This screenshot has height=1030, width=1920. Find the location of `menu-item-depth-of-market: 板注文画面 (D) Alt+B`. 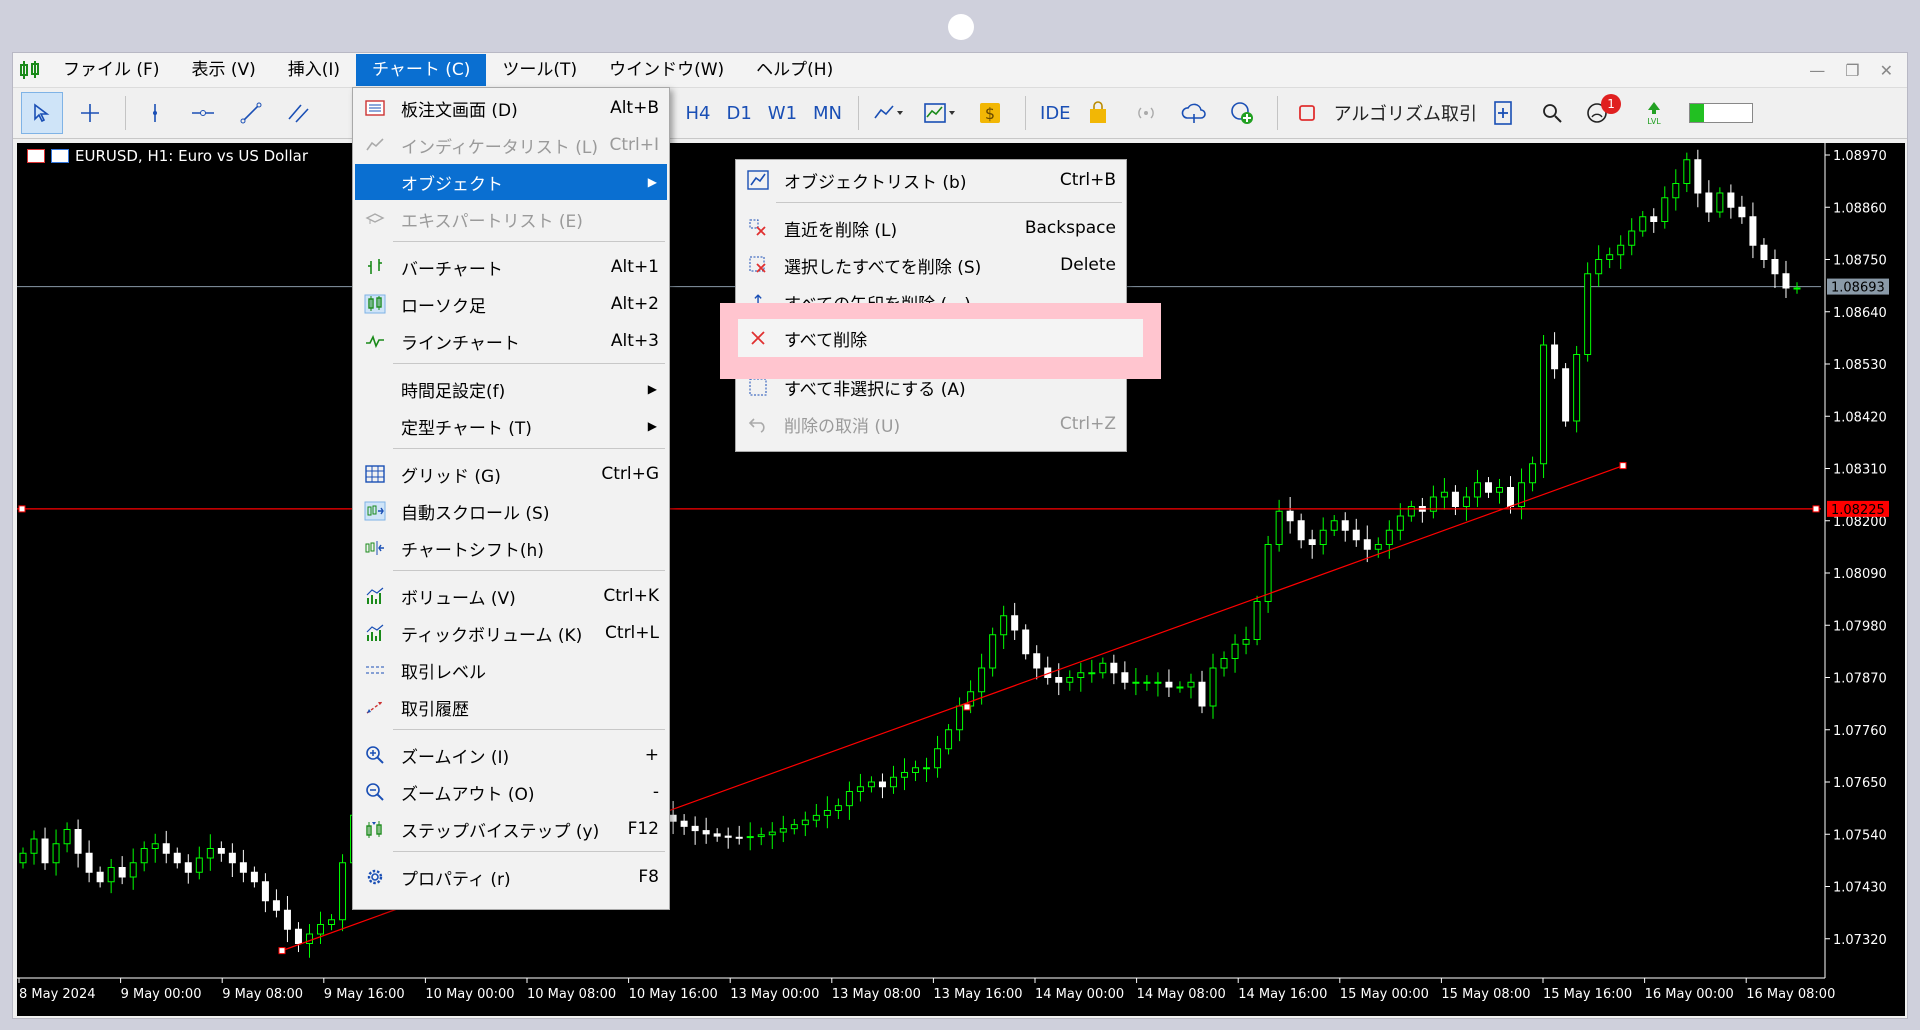

menu-item-depth-of-market: 板注文画面 (D) Alt+B is located at coordinates (511, 108).